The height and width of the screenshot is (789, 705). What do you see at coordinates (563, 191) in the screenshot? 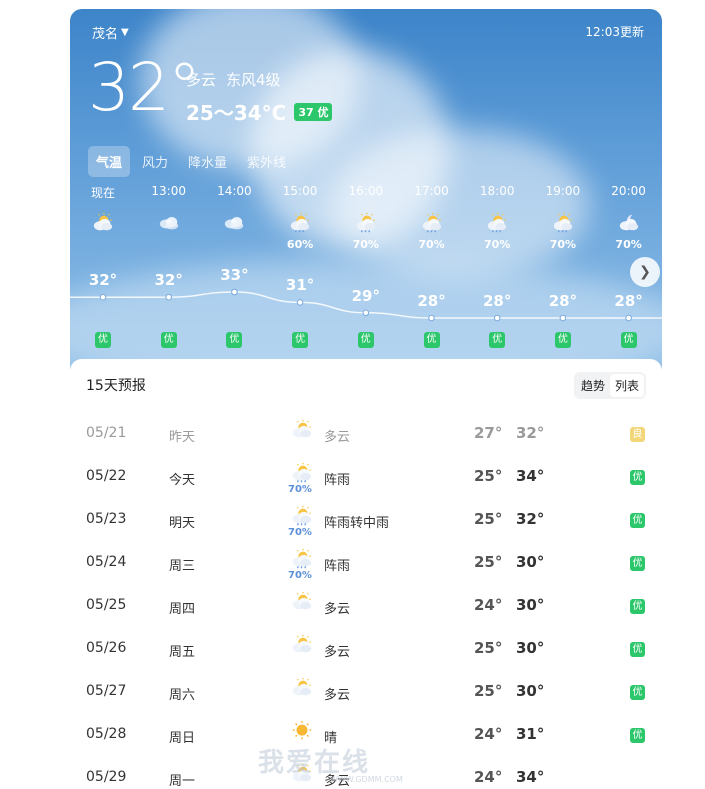
I see `hour-time: 19:00` at bounding box center [563, 191].